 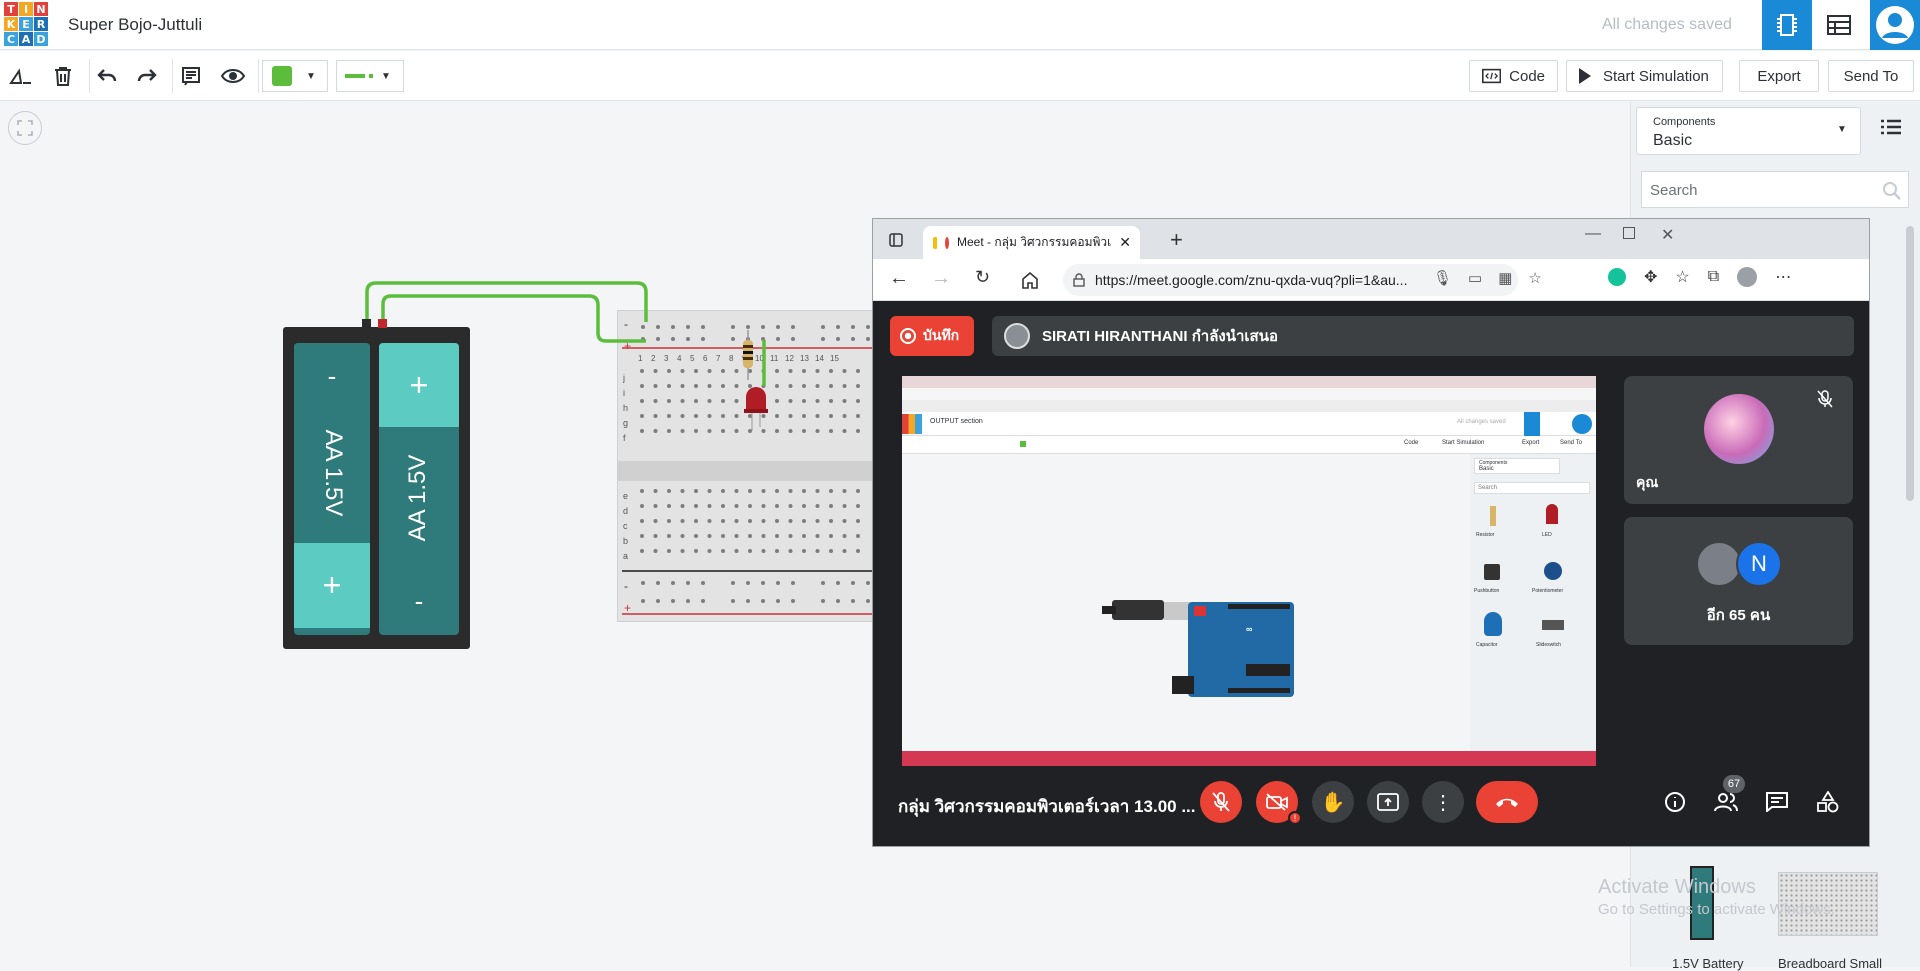 What do you see at coordinates (1738, 615) in the screenshot?
I see `others-count-label: อีก 65 คน` at bounding box center [1738, 615].